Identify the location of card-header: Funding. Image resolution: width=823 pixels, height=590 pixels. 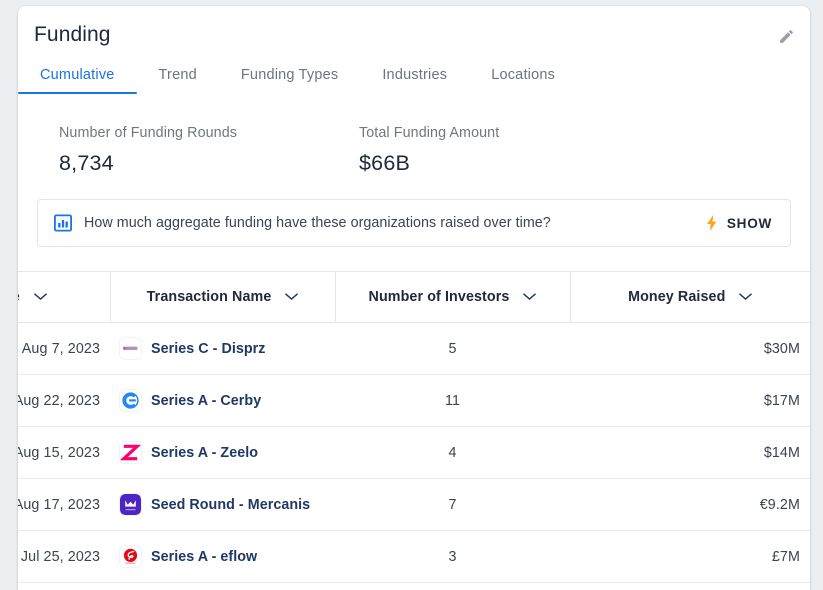
(414, 32).